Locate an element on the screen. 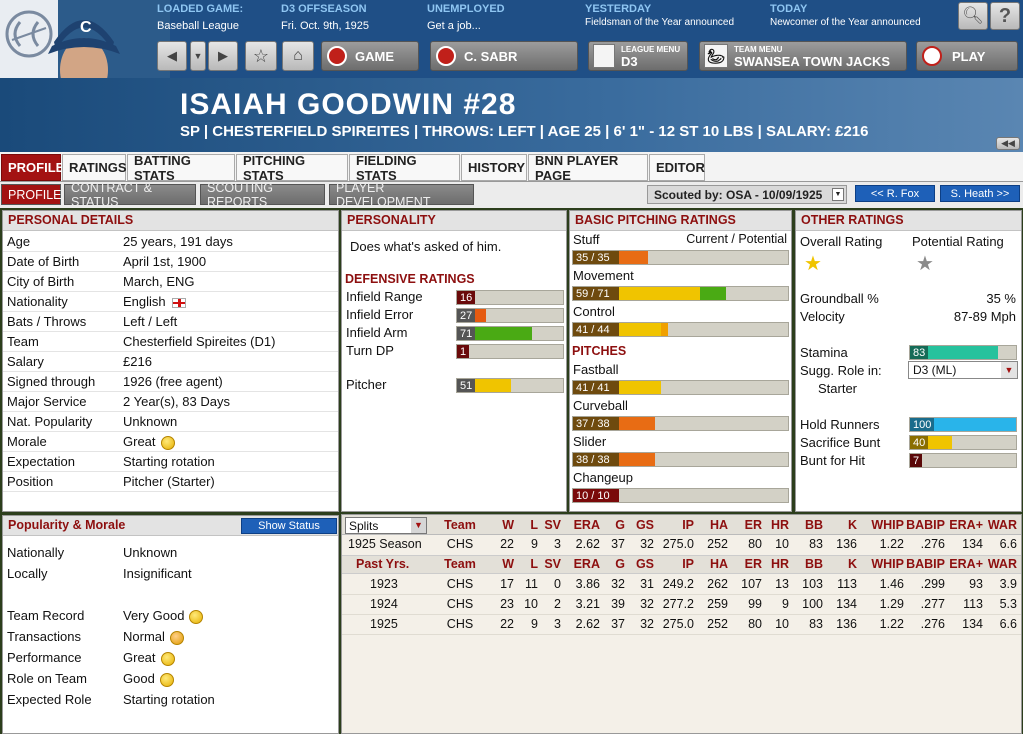  personal-label: Signed through is located at coordinates (51, 381).